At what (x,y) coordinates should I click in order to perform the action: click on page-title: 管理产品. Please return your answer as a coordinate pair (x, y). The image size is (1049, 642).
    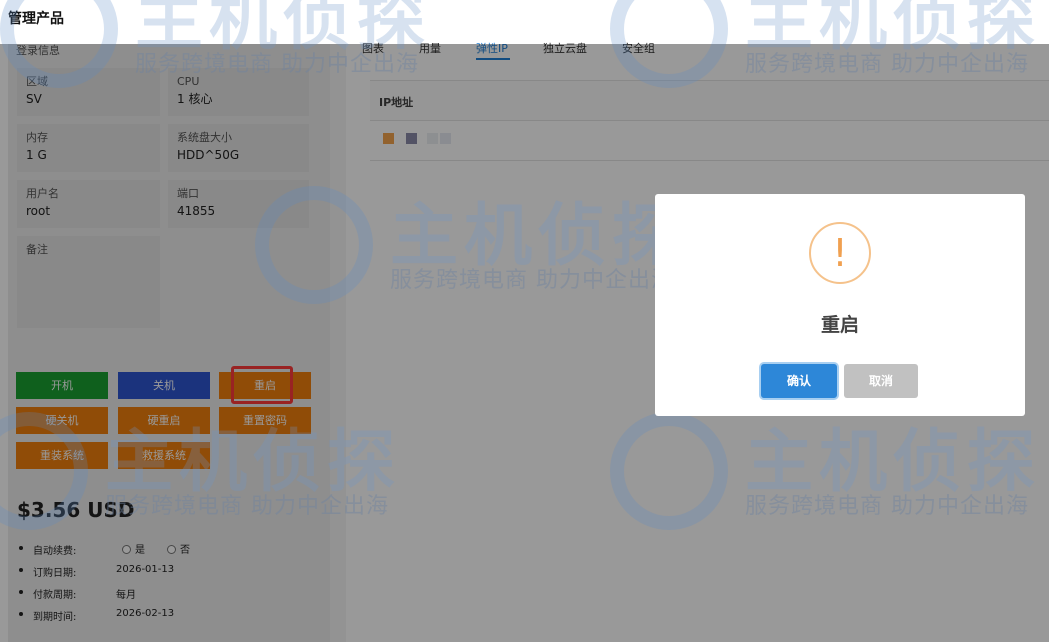
    Looking at the image, I should click on (36, 19).